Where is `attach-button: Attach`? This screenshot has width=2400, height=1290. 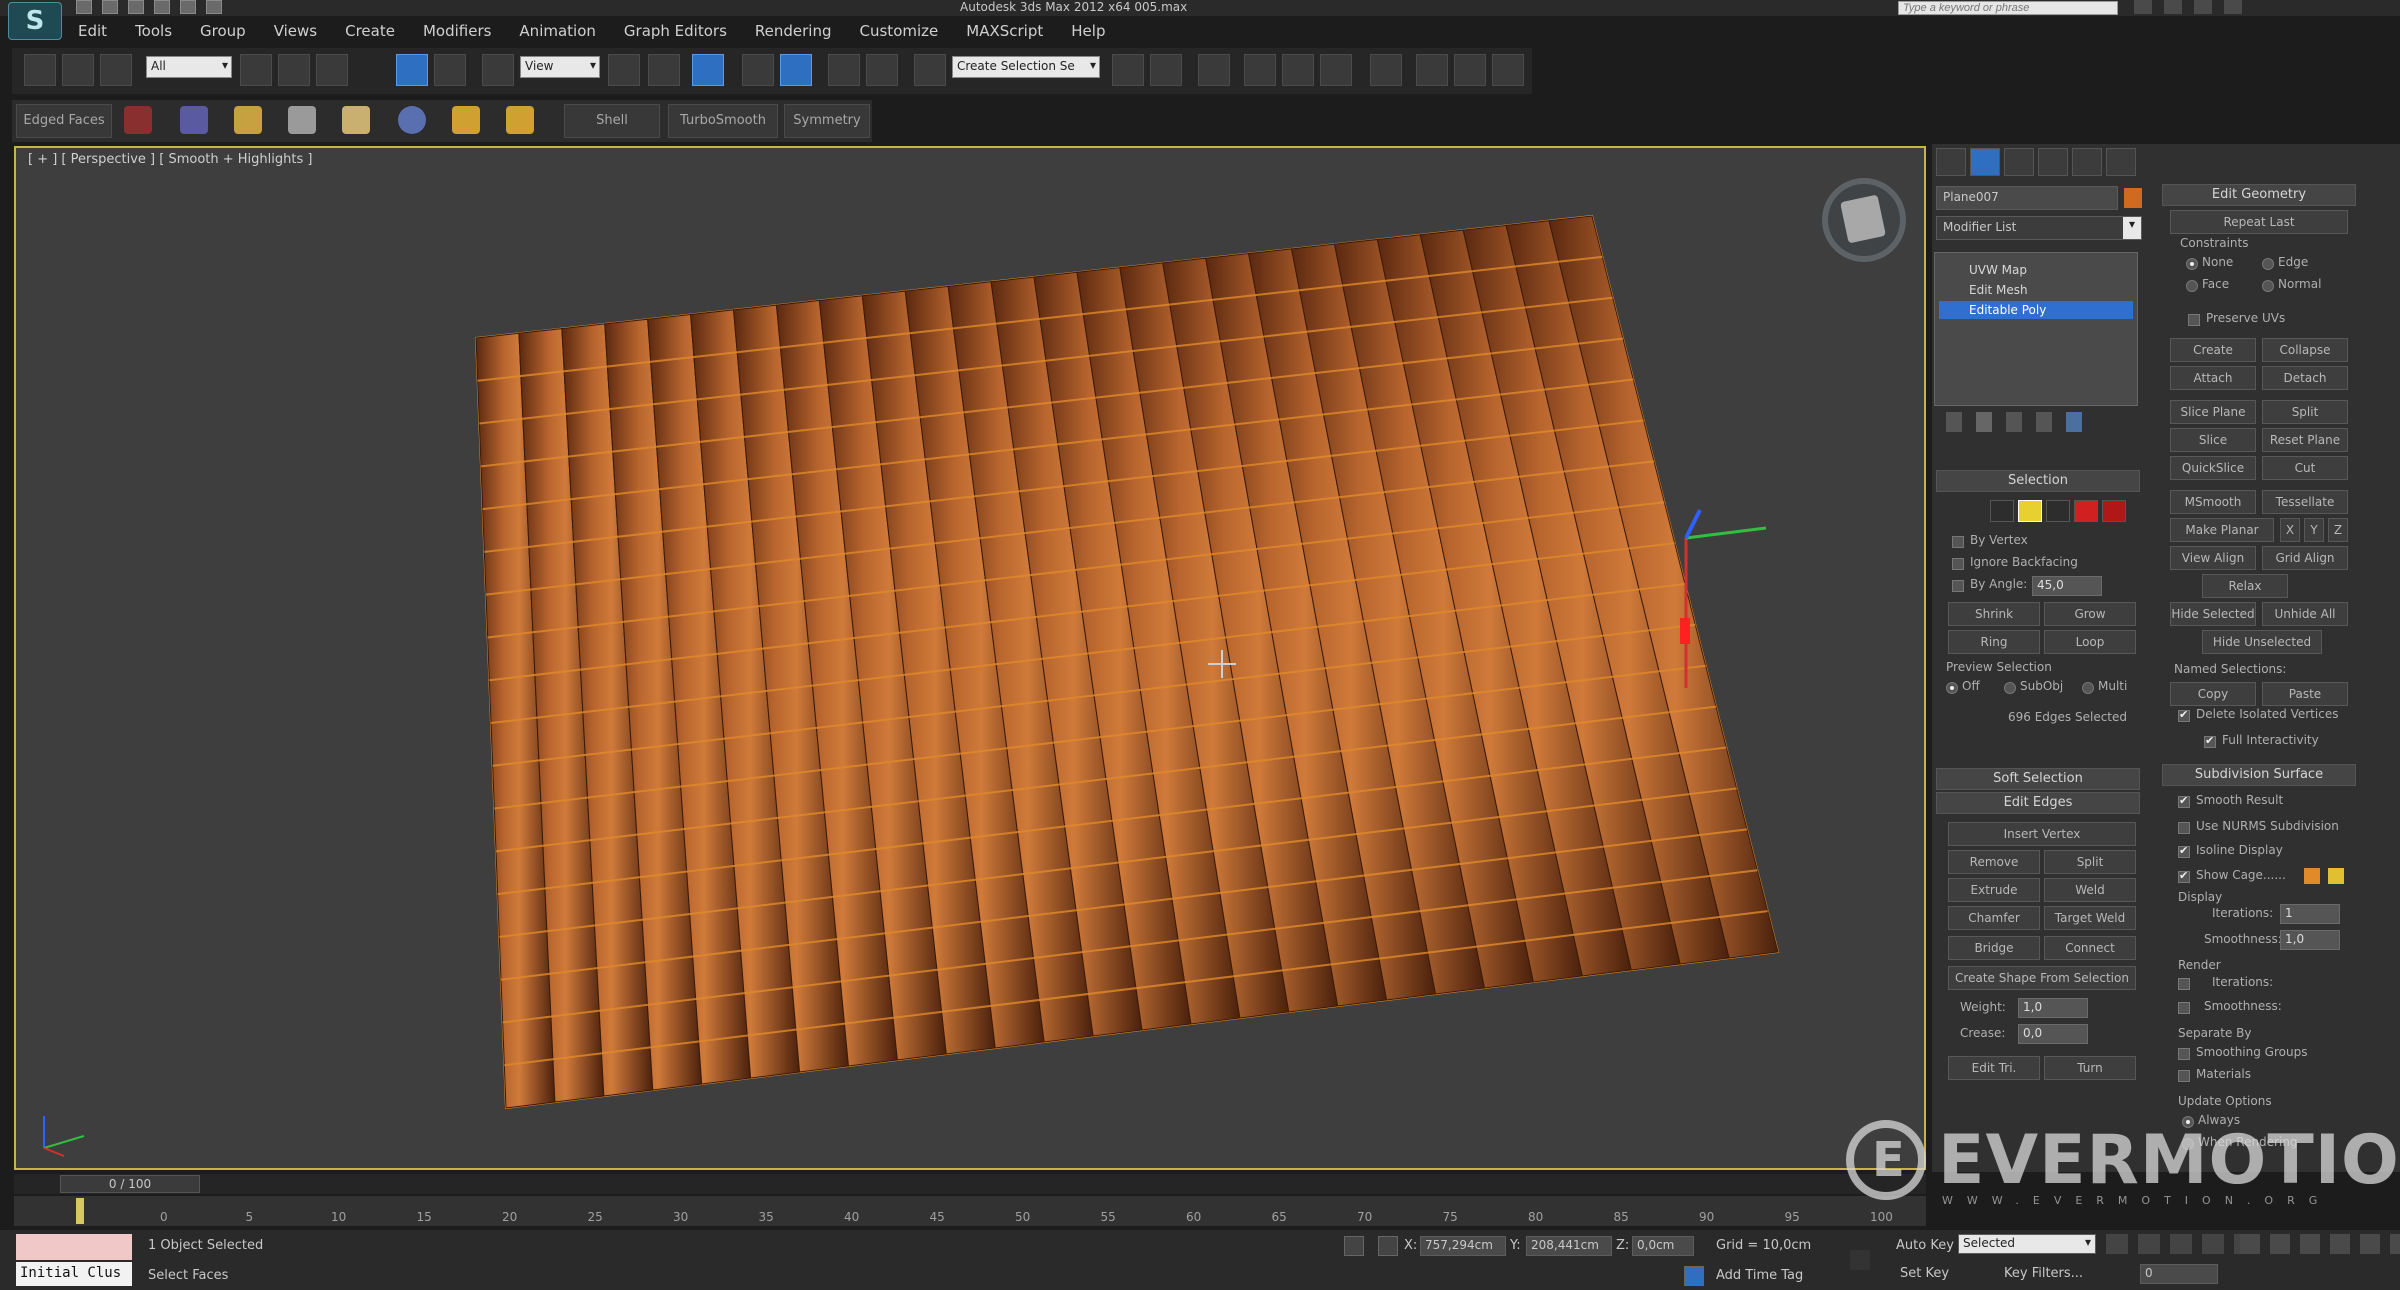 attach-button: Attach is located at coordinates (2213, 378).